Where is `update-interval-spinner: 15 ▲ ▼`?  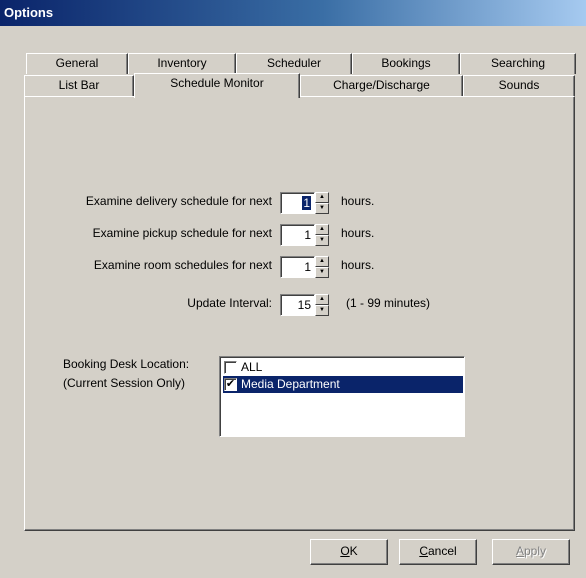 update-interval-spinner: 15 ▲ ▼ is located at coordinates (304, 305).